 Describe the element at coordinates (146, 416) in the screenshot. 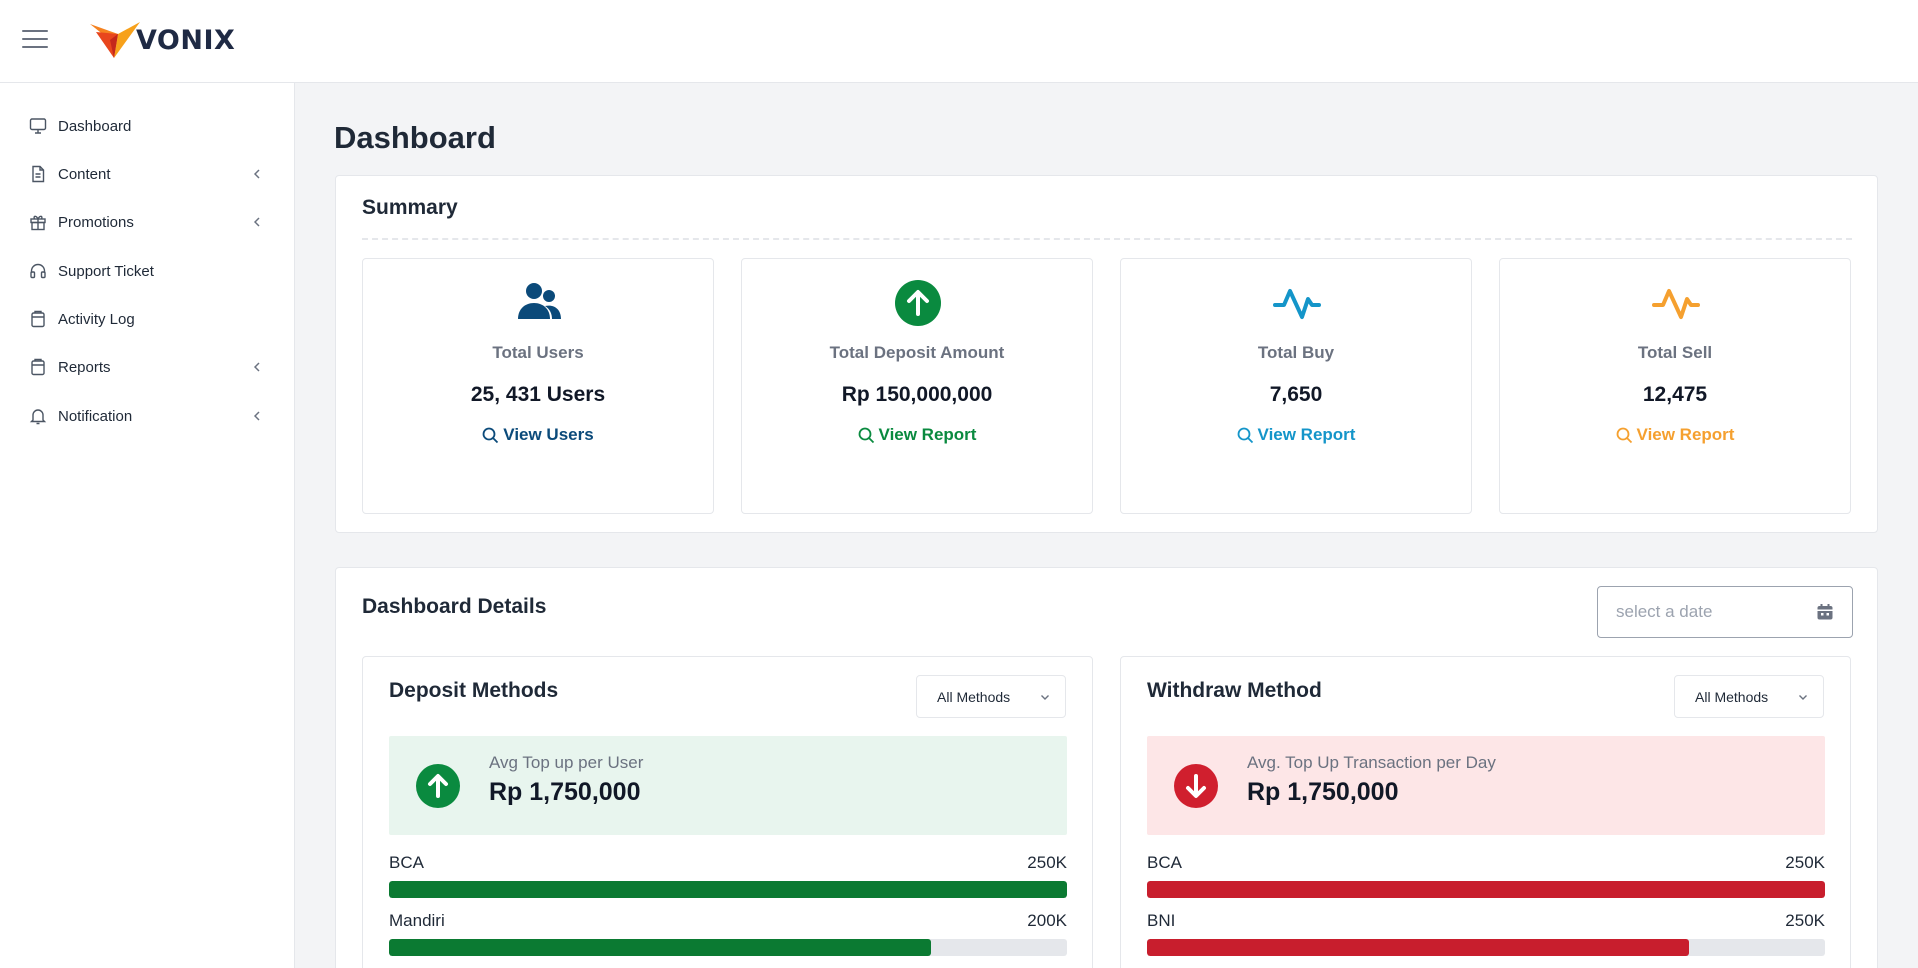

I see `sidebar-item-notification: Notification` at that location.